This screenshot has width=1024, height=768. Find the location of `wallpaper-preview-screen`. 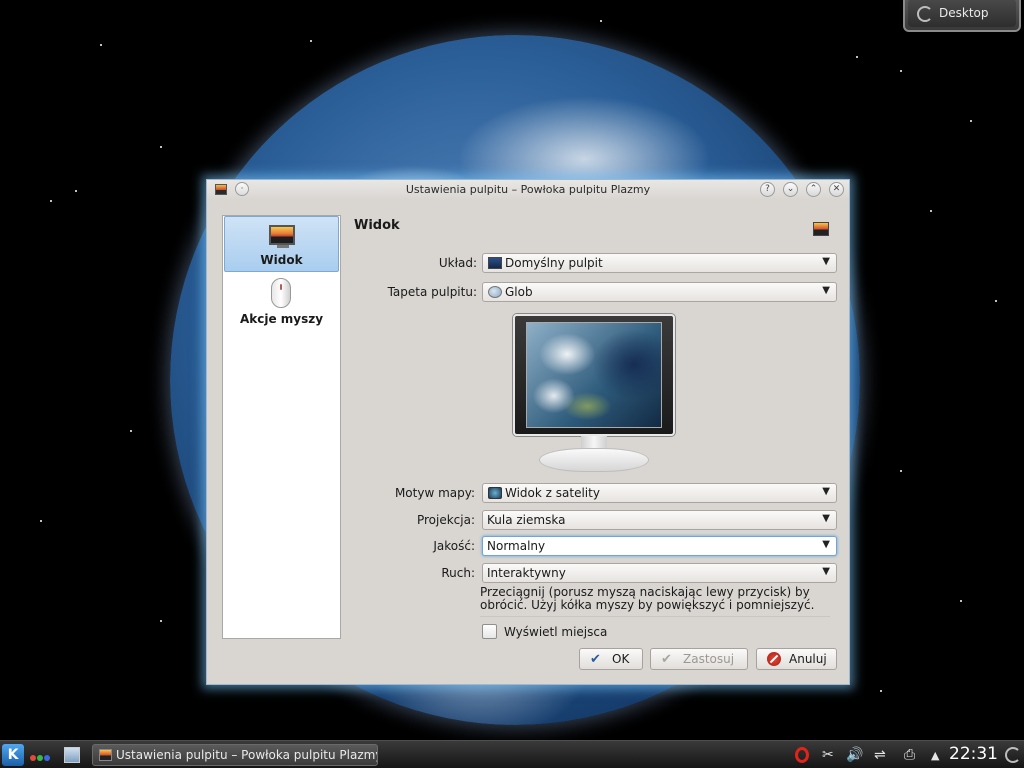

wallpaper-preview-screen is located at coordinates (594, 375).